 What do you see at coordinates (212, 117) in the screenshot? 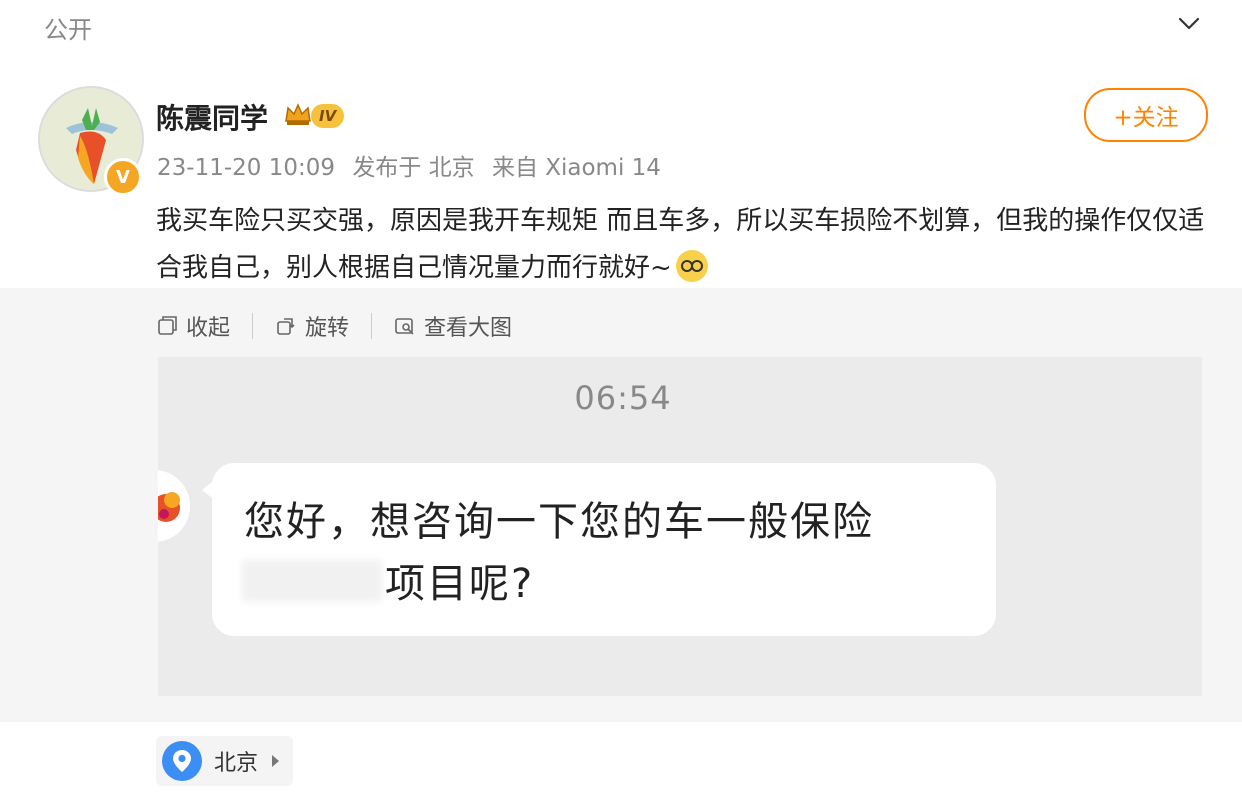
I see `username: 陈震同学` at bounding box center [212, 117].